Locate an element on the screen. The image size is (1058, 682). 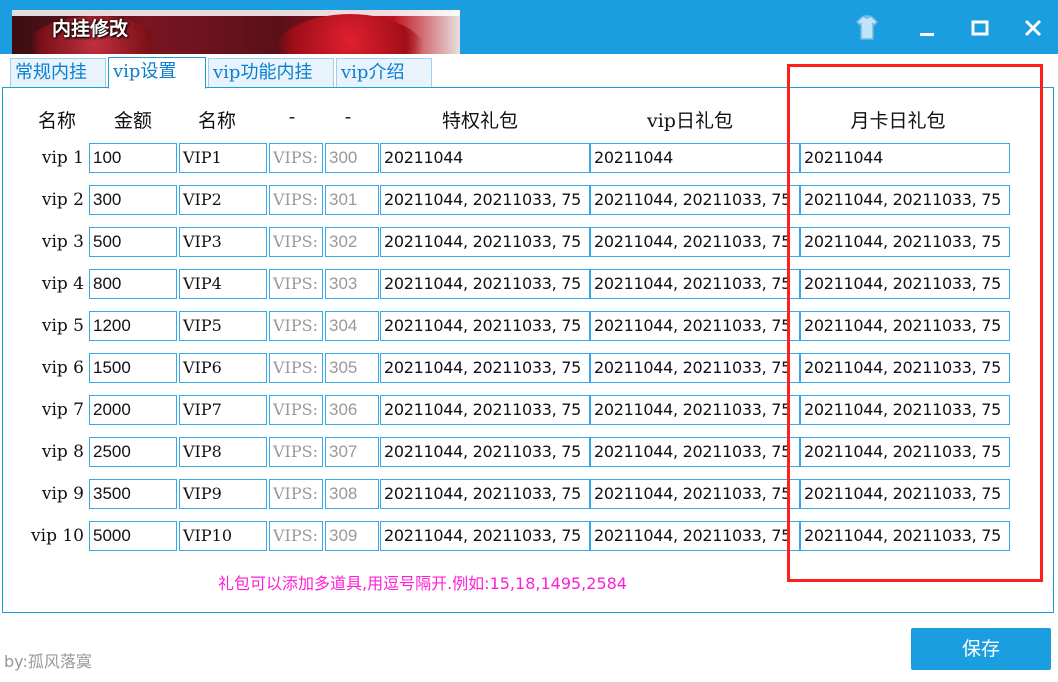
amount-input: 800 is located at coordinates (133, 284).